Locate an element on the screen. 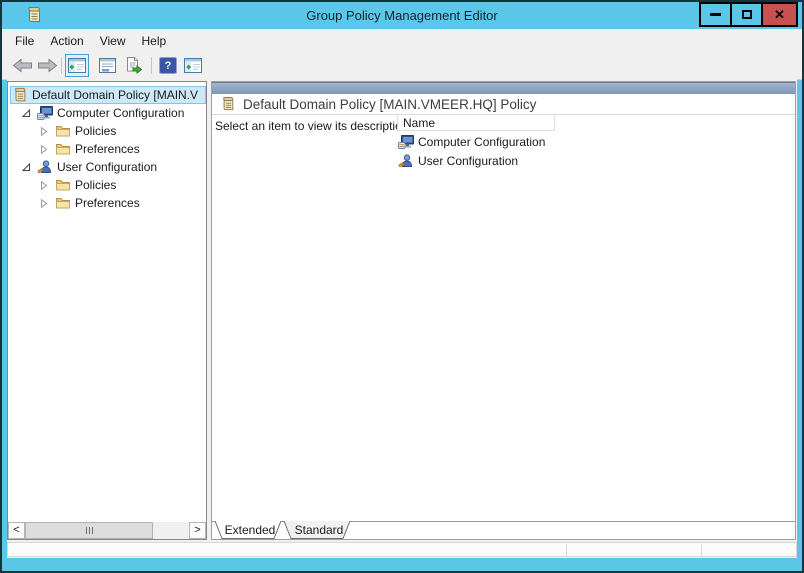 The height and width of the screenshot is (573, 804). menu-view: View is located at coordinates (113, 41).